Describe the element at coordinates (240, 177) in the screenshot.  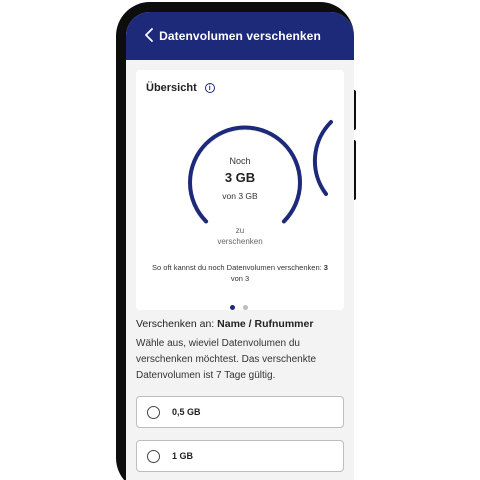
I see `gauge-amount: 3 GB` at that location.